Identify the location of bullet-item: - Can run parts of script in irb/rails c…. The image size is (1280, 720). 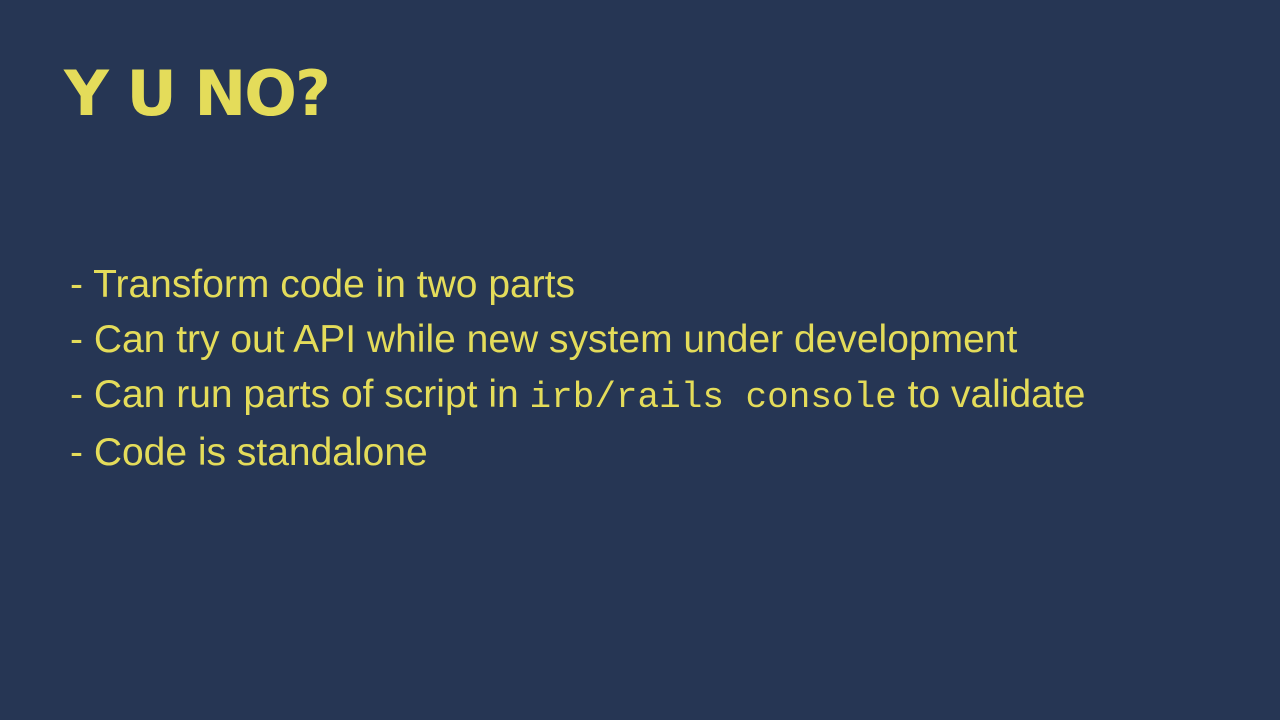
(577, 396).